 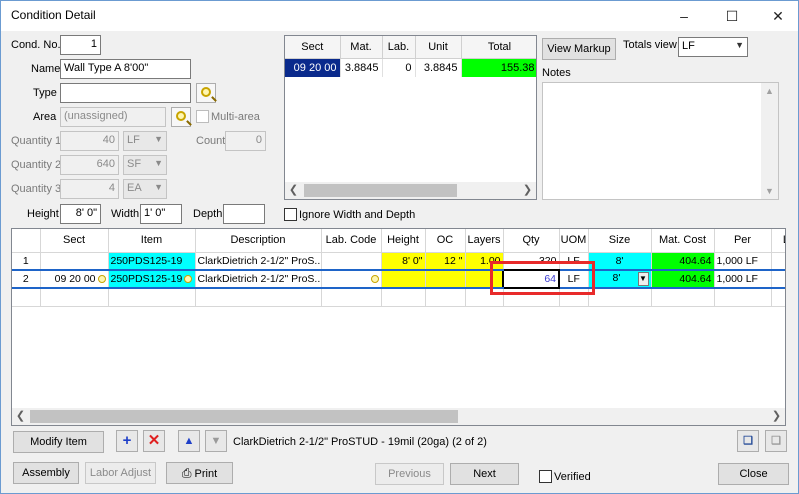 What do you see at coordinates (660, 141) in the screenshot?
I see `notes-textarea: ▲ ▼` at bounding box center [660, 141].